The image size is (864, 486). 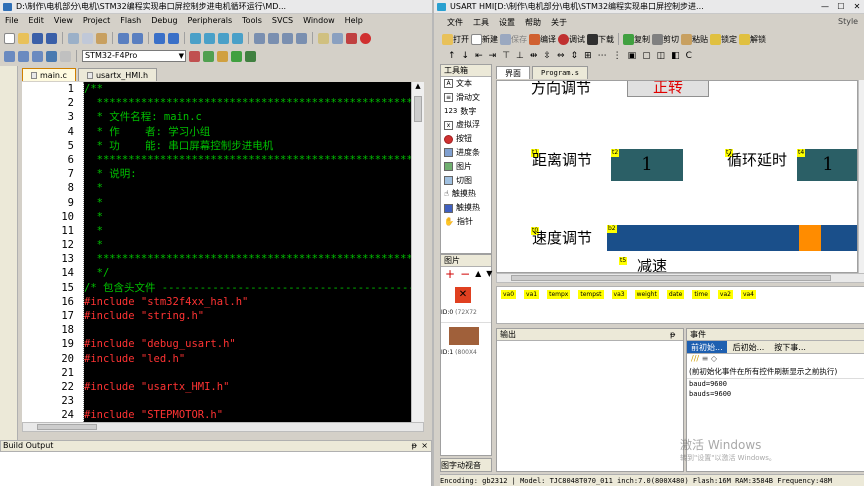 I want to click on options-icon, so click(x=194, y=56).